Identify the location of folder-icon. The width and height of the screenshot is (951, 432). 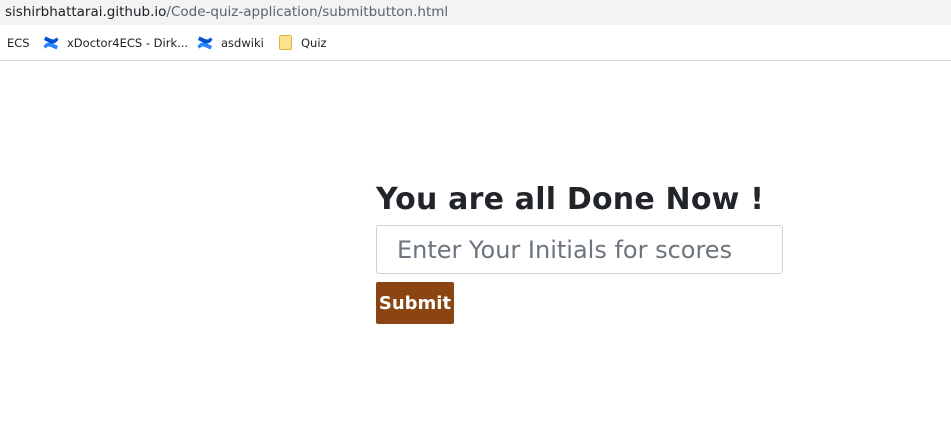
(285, 42).